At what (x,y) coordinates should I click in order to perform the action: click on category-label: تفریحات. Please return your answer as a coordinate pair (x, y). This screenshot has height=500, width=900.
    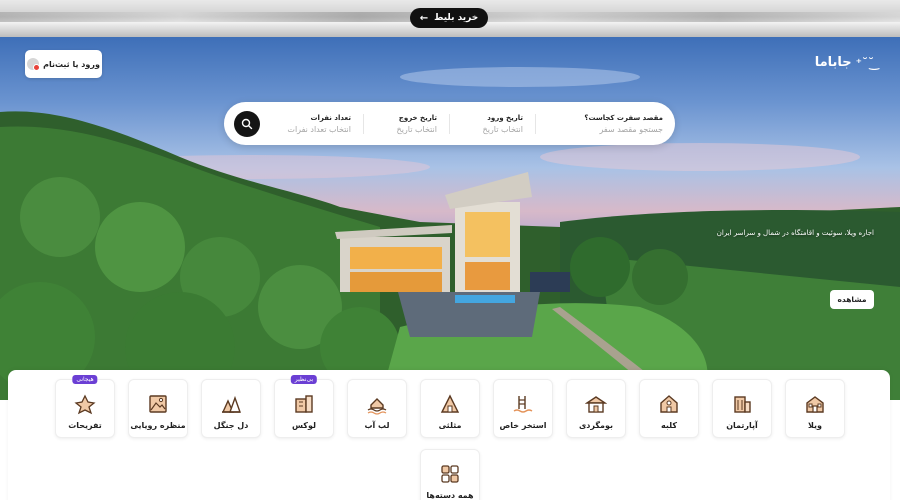
    Looking at the image, I should click on (85, 425).